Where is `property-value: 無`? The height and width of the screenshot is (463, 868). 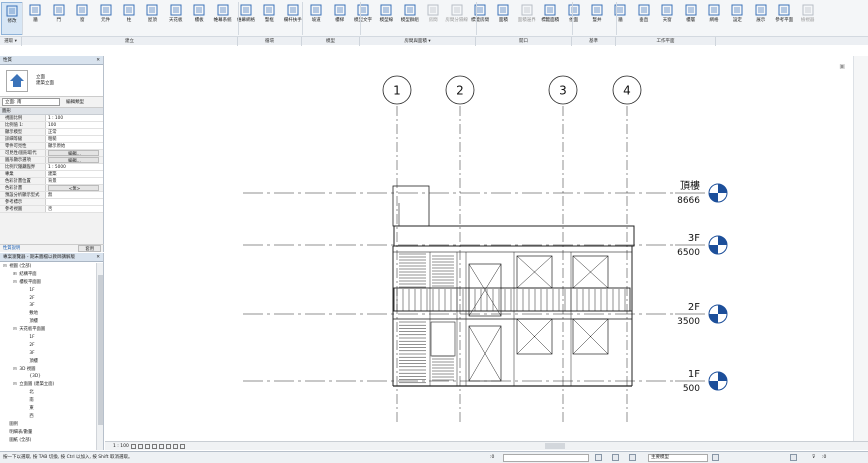 property-value: 無 is located at coordinates (74, 195).